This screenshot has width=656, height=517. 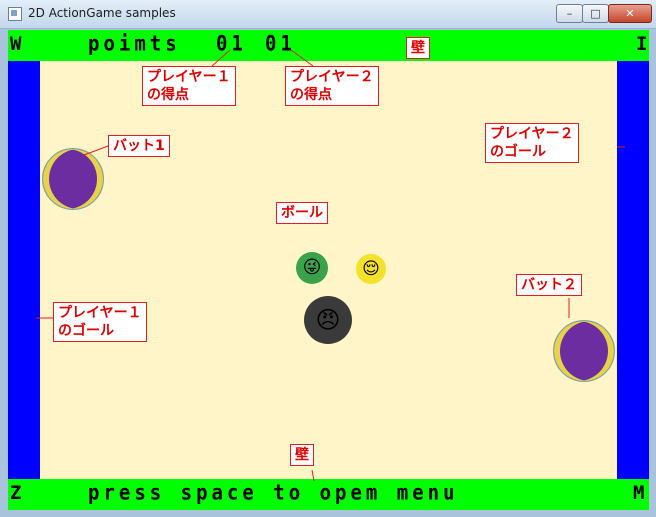 I want to click on player1-goal-note: プレイヤー１ のゴール, so click(x=100, y=322).